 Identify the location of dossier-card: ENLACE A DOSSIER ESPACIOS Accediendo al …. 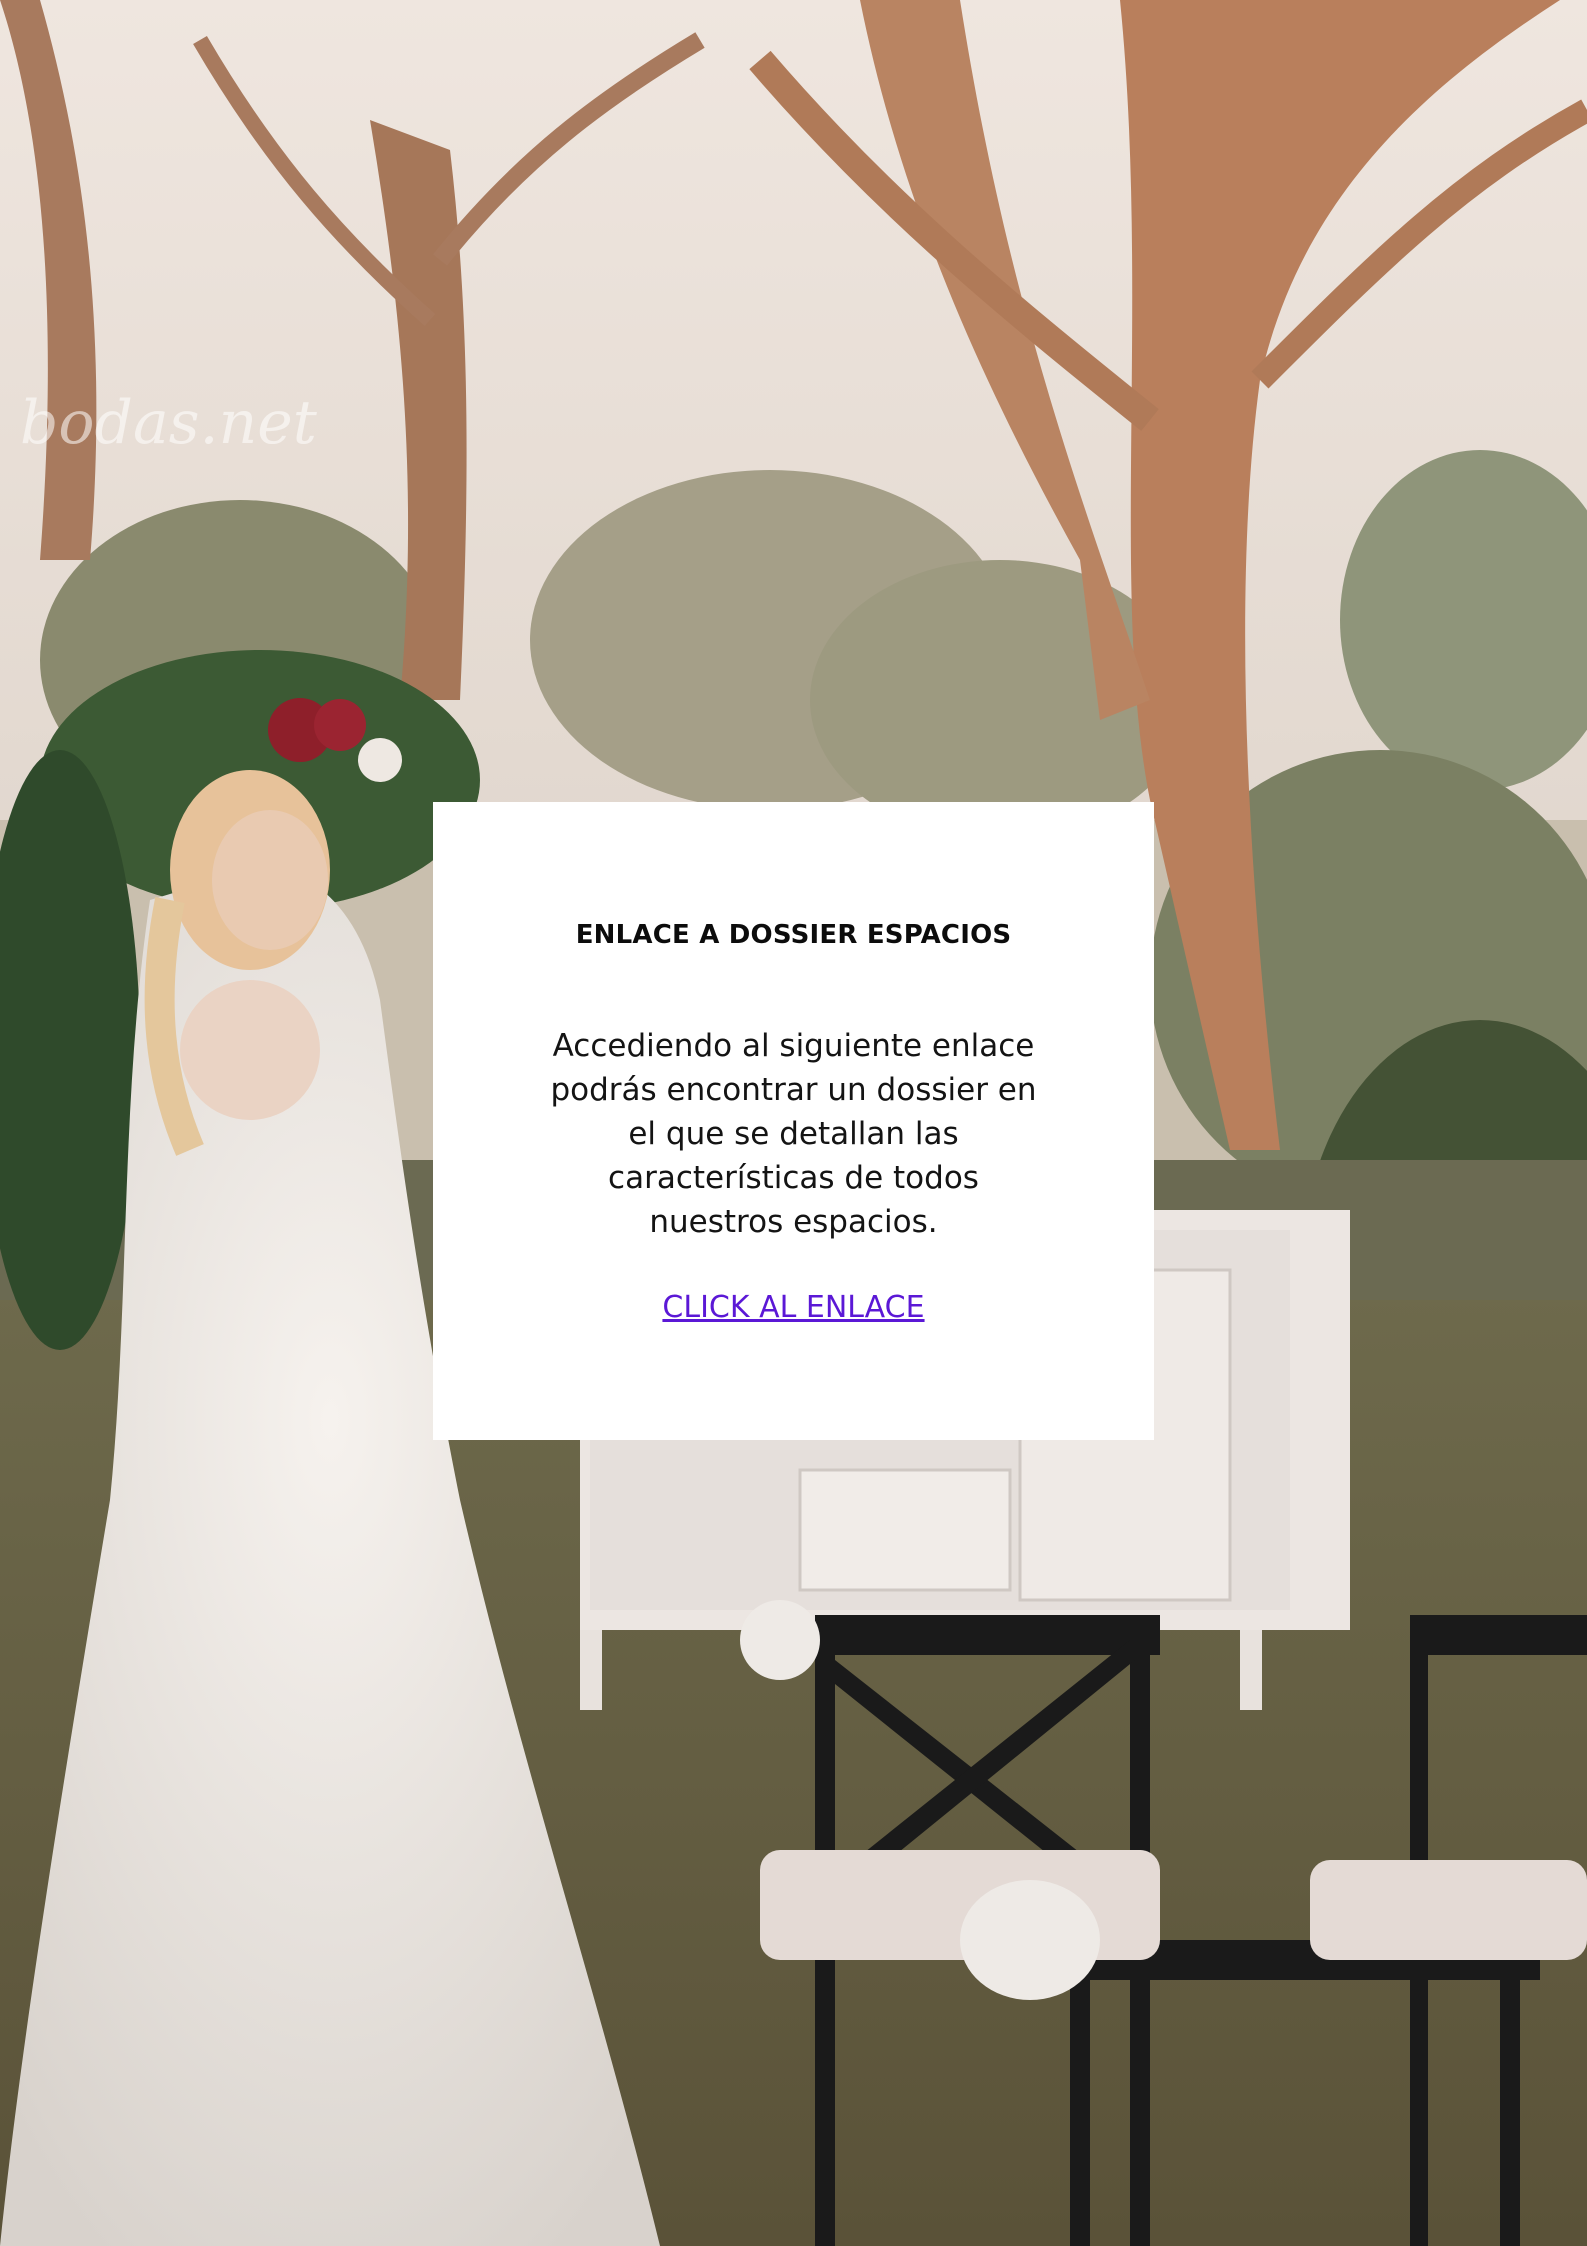
(793, 1121).